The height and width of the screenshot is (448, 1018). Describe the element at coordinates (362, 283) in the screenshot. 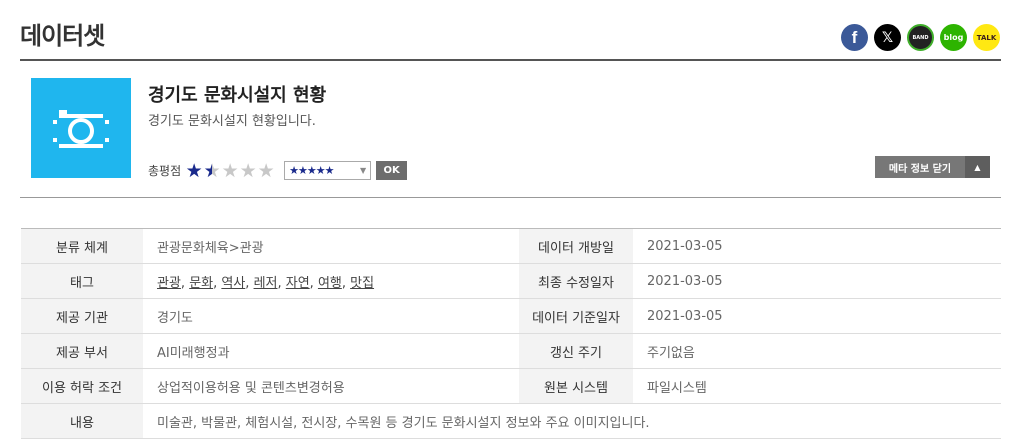

I see `tag-link: 맛집` at that location.